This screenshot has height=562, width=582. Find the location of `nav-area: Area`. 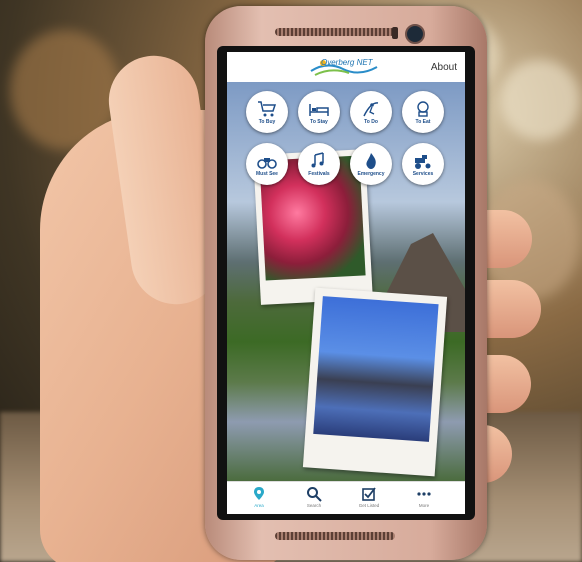

nav-area: Area is located at coordinates (259, 500).